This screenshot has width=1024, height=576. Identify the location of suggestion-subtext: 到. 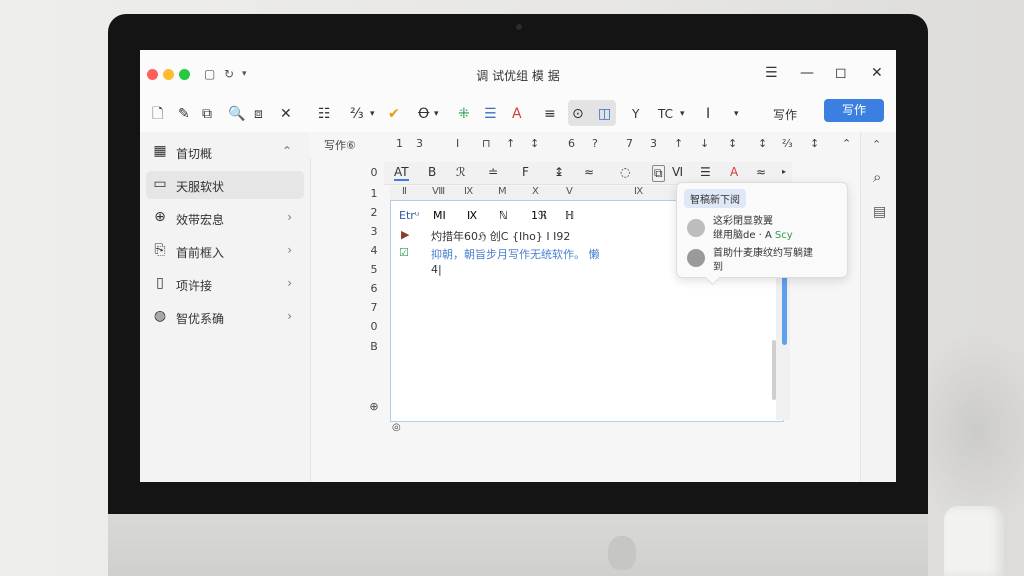
(718, 267).